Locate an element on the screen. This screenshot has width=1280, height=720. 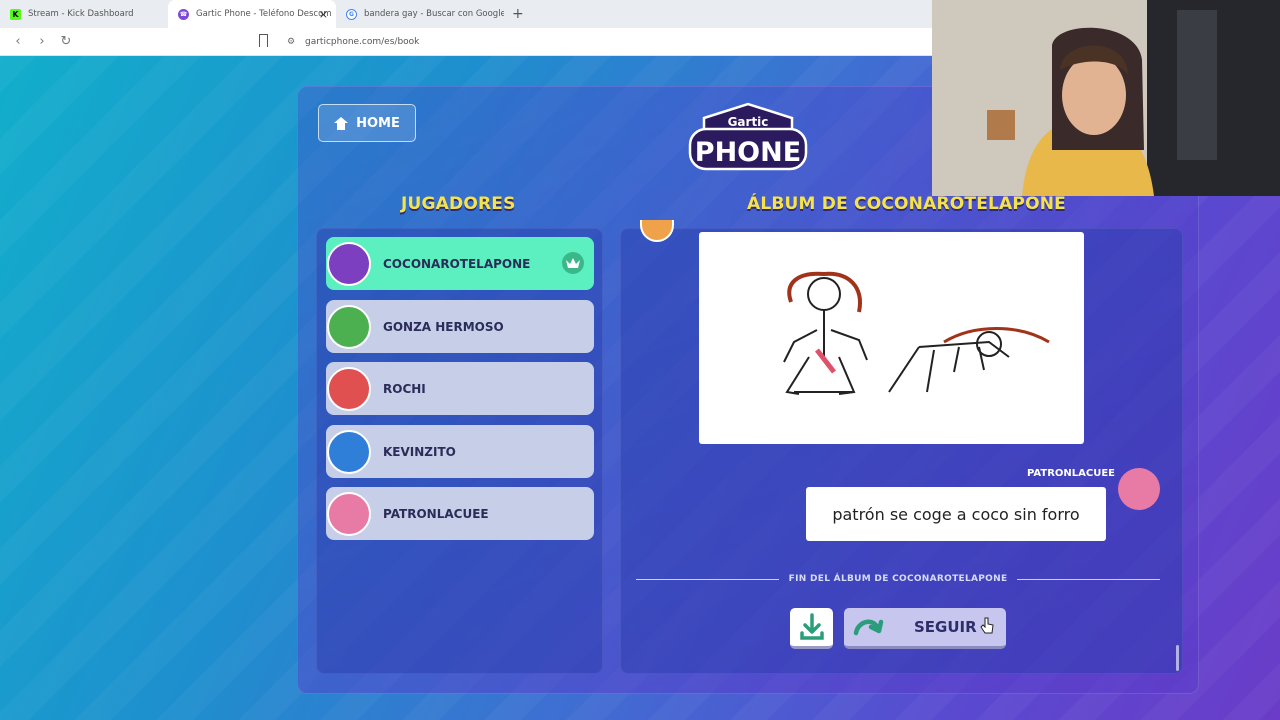
album-end-label: FIN DEL ÁLBUM DE COCONAROTELAPONE is located at coordinates (898, 579).